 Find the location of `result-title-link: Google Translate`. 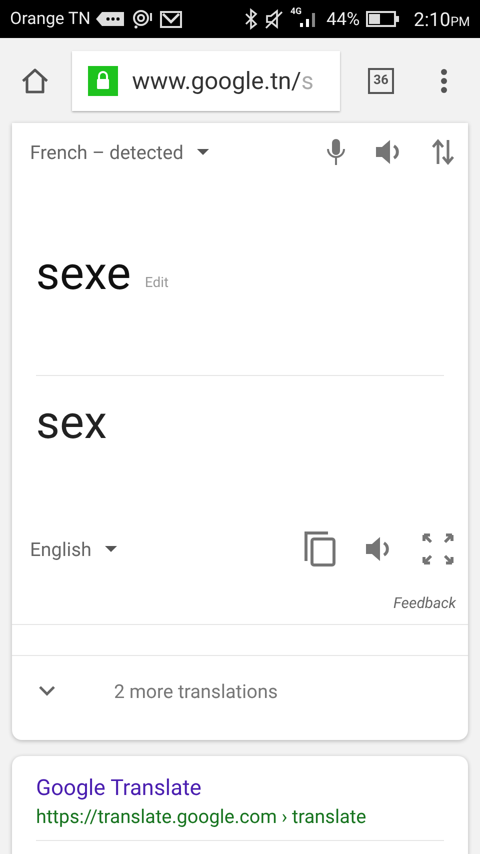

result-title-link: Google Translate is located at coordinates (119, 788).